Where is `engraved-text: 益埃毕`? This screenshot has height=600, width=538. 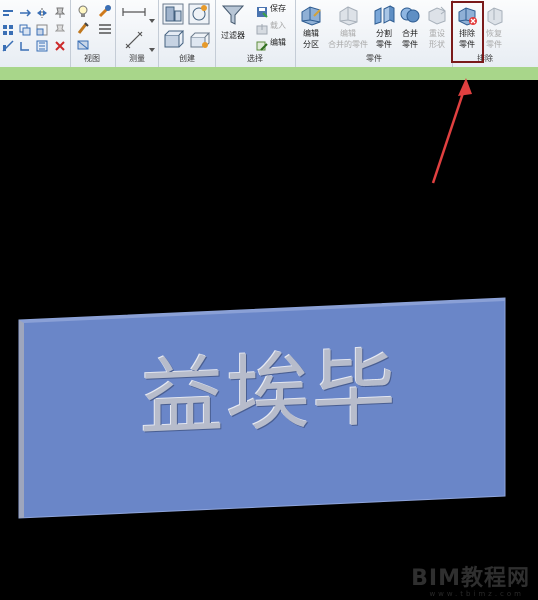 engraved-text: 益埃毕 is located at coordinates (269, 393).